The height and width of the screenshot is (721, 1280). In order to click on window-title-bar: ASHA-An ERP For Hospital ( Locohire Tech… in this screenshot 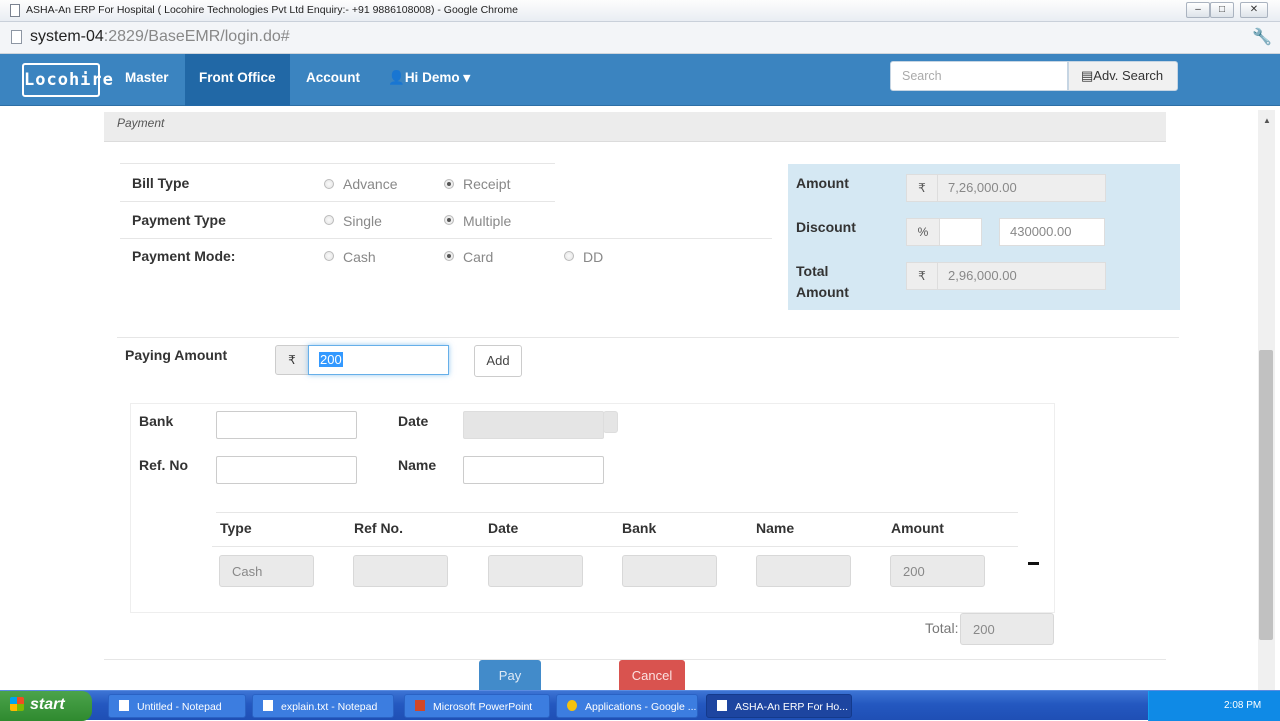, I will do `click(640, 11)`.